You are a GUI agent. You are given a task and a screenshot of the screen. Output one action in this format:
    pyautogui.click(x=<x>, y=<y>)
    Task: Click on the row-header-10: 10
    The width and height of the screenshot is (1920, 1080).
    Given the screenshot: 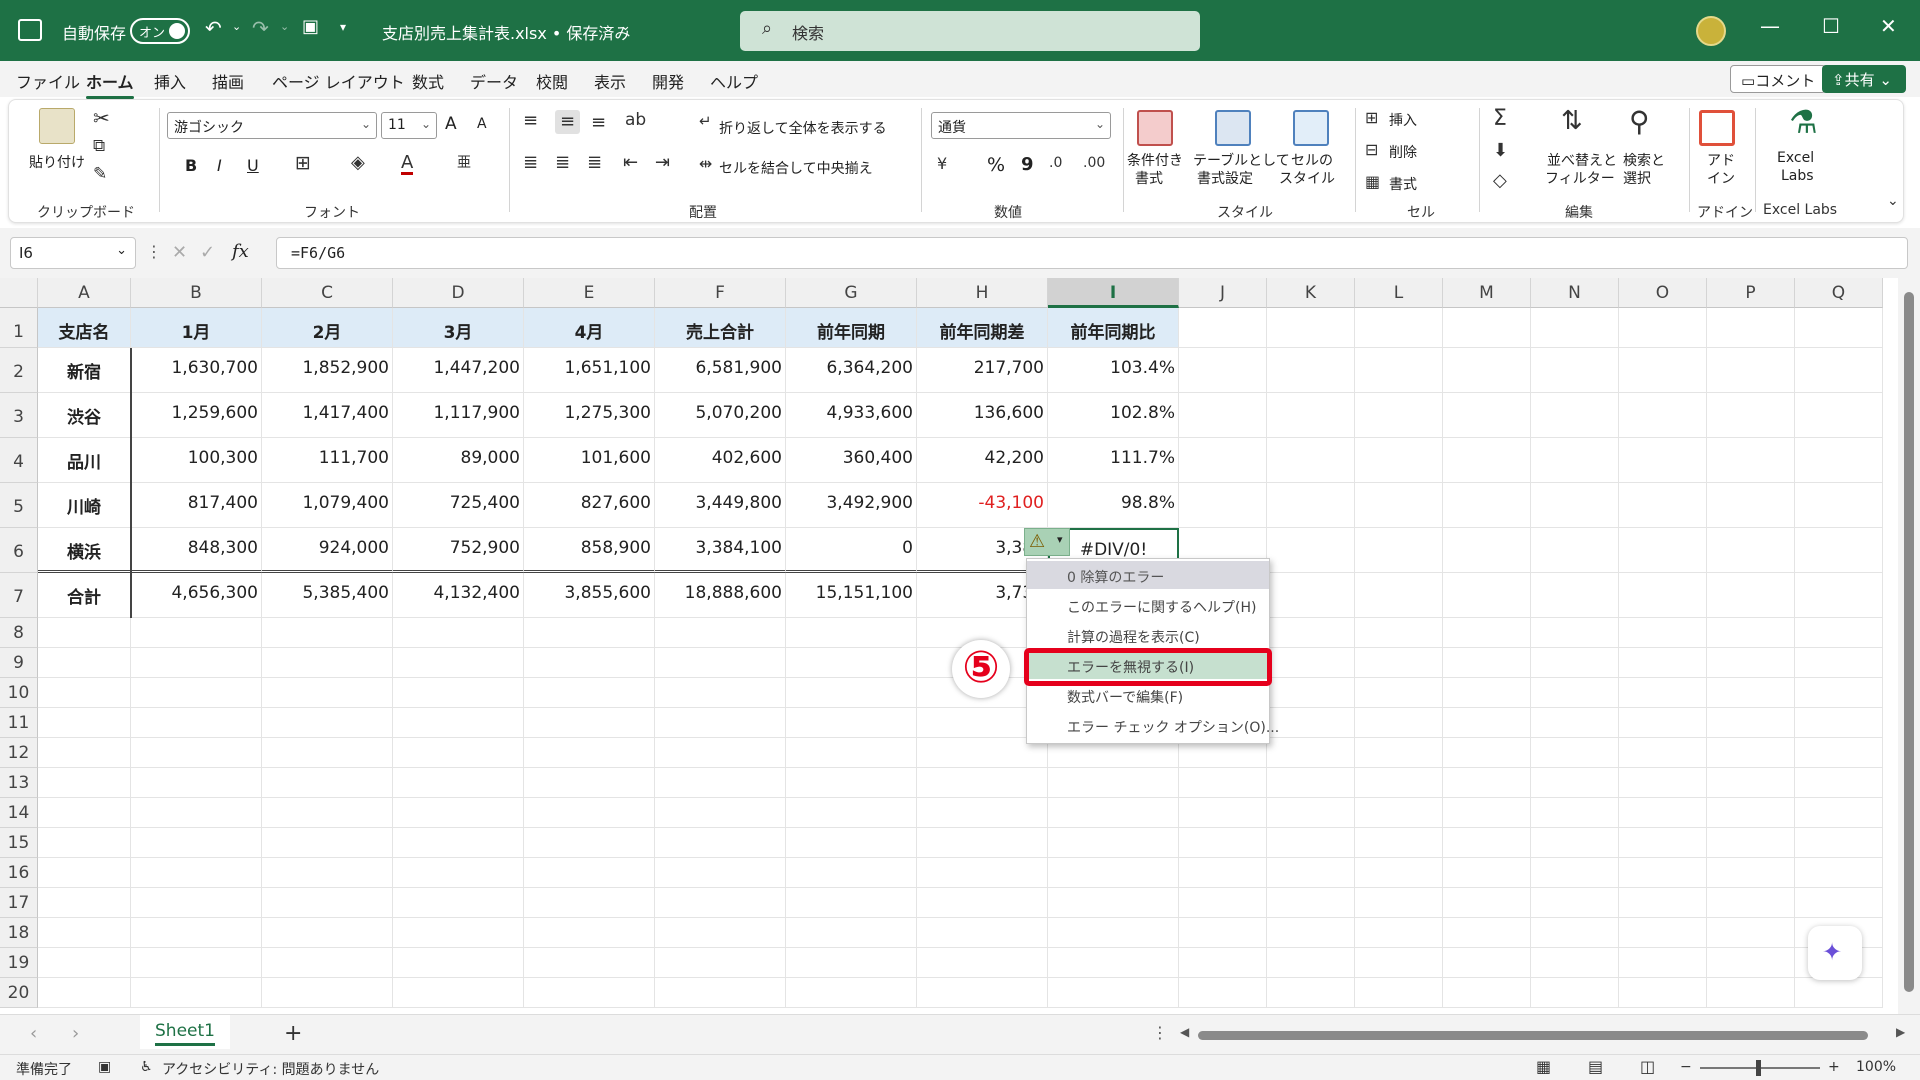 What is the action you would take?
    pyautogui.click(x=19, y=693)
    